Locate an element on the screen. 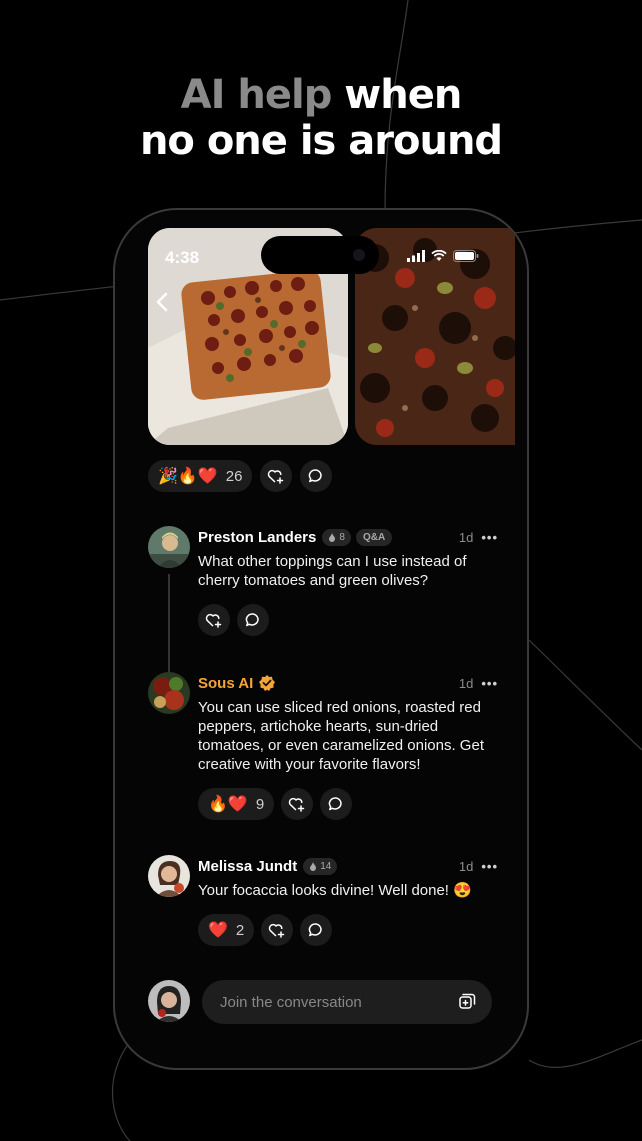 This screenshot has width=642, height=1141. points-badge: 8 is located at coordinates (336, 537).